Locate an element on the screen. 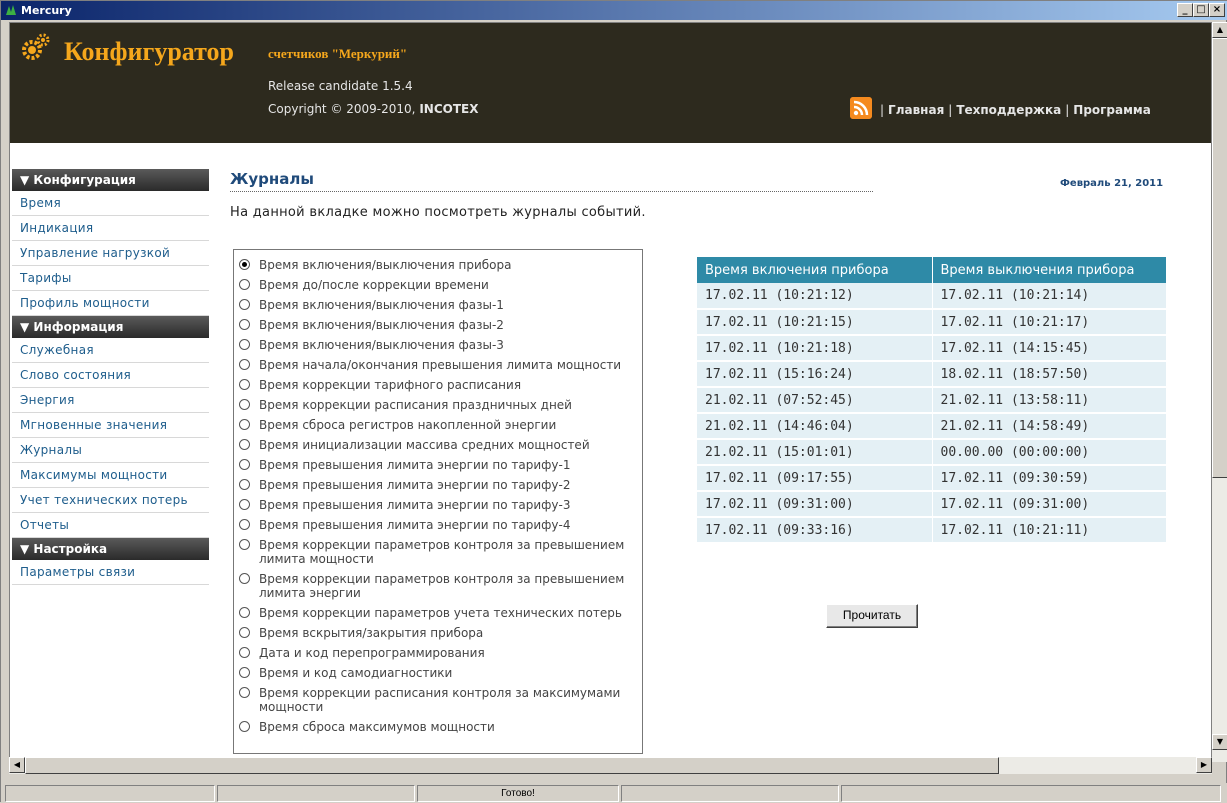 This screenshot has height=803, width=1227. cell-on-time: 21.02.11 (15:01:01) is located at coordinates (815, 452).